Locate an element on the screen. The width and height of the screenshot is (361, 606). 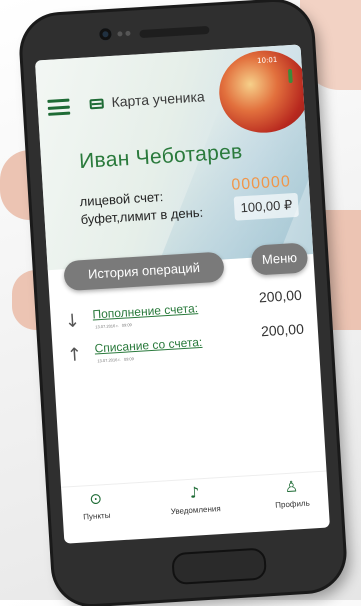
hamburger-menu-icon is located at coordinates (59, 107).